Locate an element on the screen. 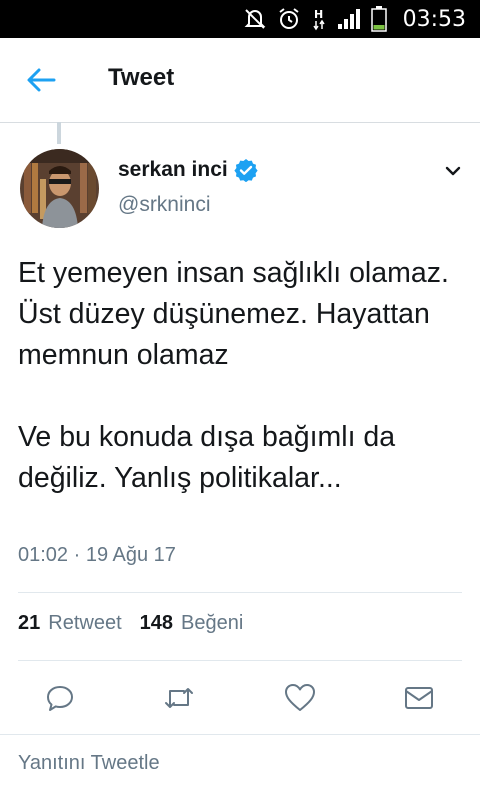  reply-icon is located at coordinates (60, 698).